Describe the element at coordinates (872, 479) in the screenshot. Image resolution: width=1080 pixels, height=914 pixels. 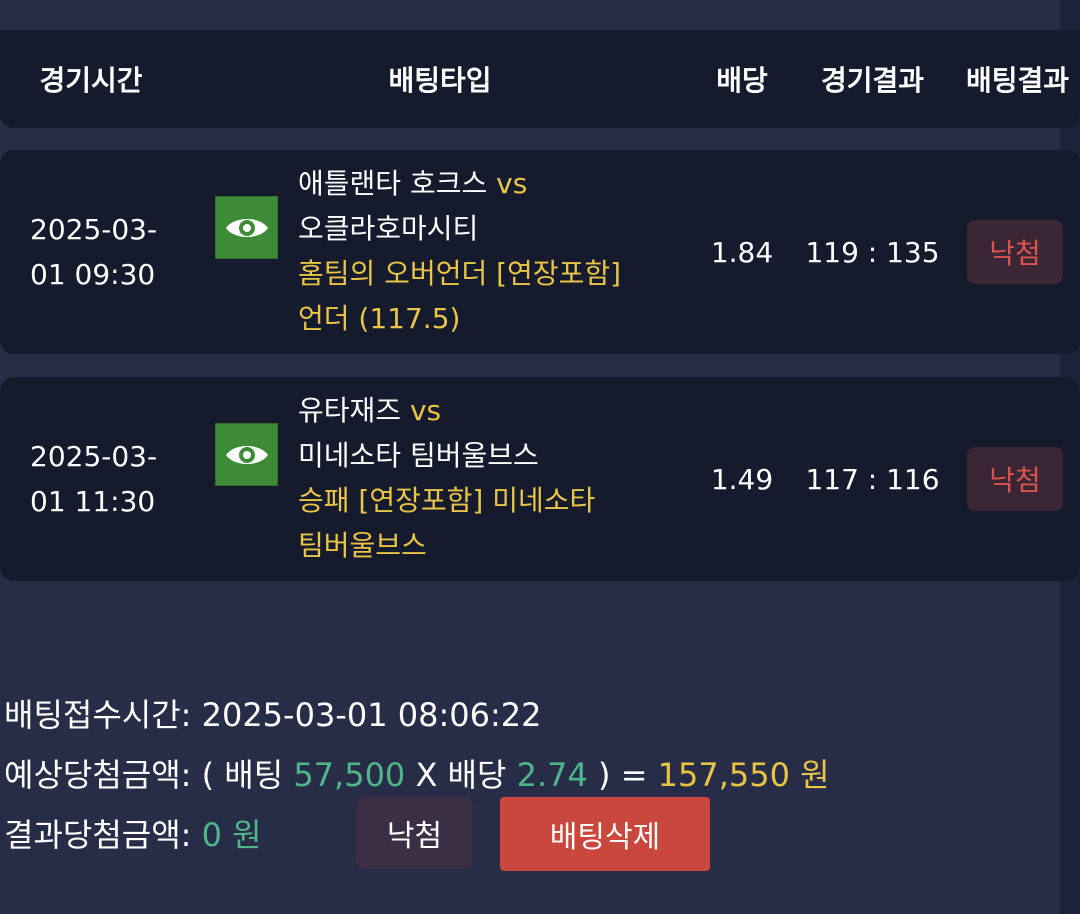
I see `match-score: 117 : 116` at that location.